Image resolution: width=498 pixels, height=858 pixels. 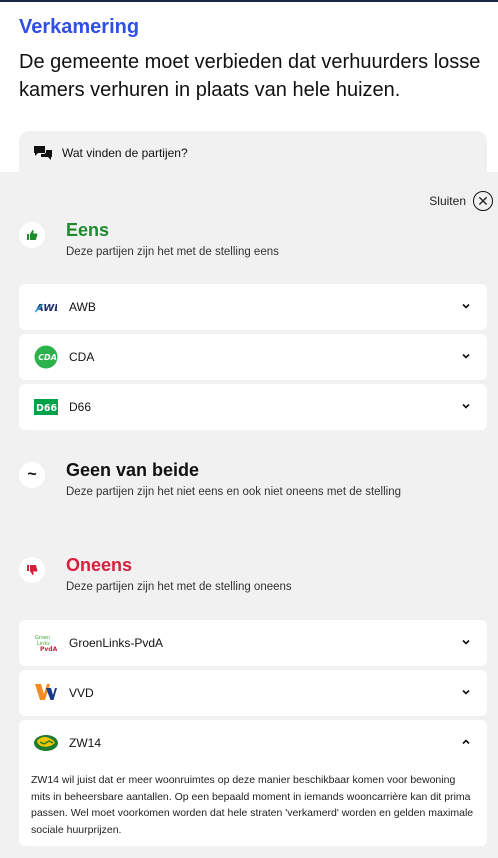 I want to click on party-name: VVD, so click(x=81, y=693).